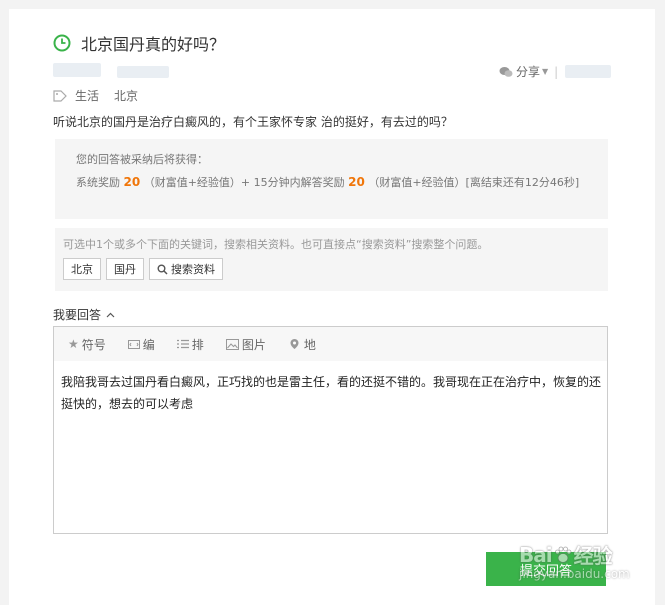 The height and width of the screenshot is (605, 665). What do you see at coordinates (87, 95) in the screenshot?
I see `tag-life: 生活` at bounding box center [87, 95].